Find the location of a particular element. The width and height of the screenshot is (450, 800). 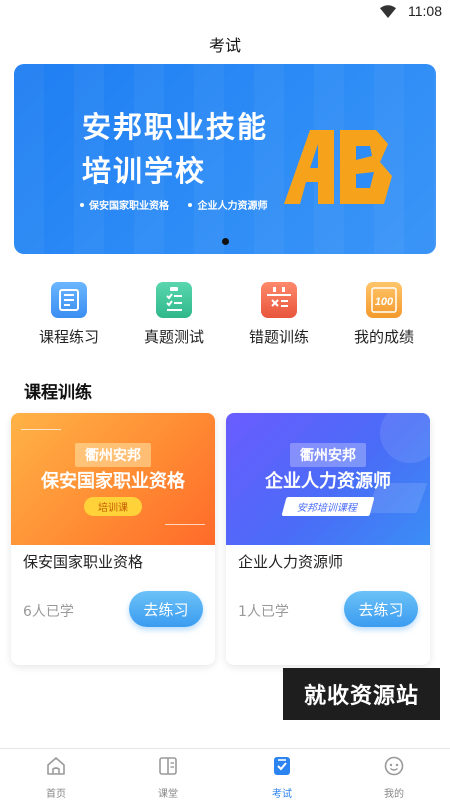

bottom-tab-bar: 首页 课堂 考试 我的 is located at coordinates (225, 774).